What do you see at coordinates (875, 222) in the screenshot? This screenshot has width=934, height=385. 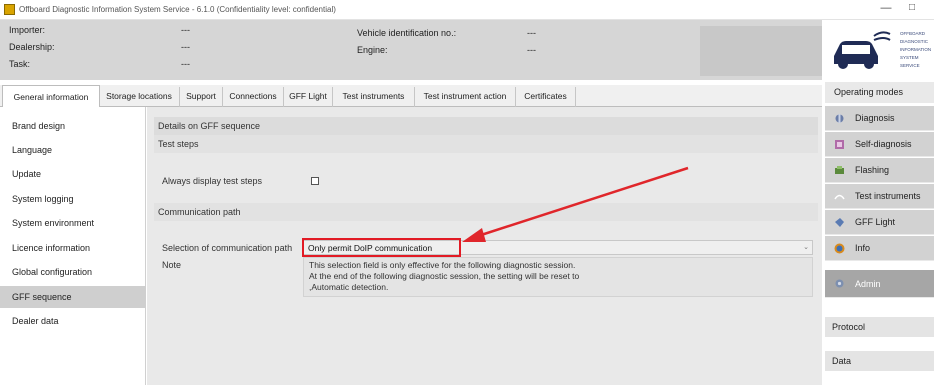 I see `mode-label: GFF Light` at bounding box center [875, 222].